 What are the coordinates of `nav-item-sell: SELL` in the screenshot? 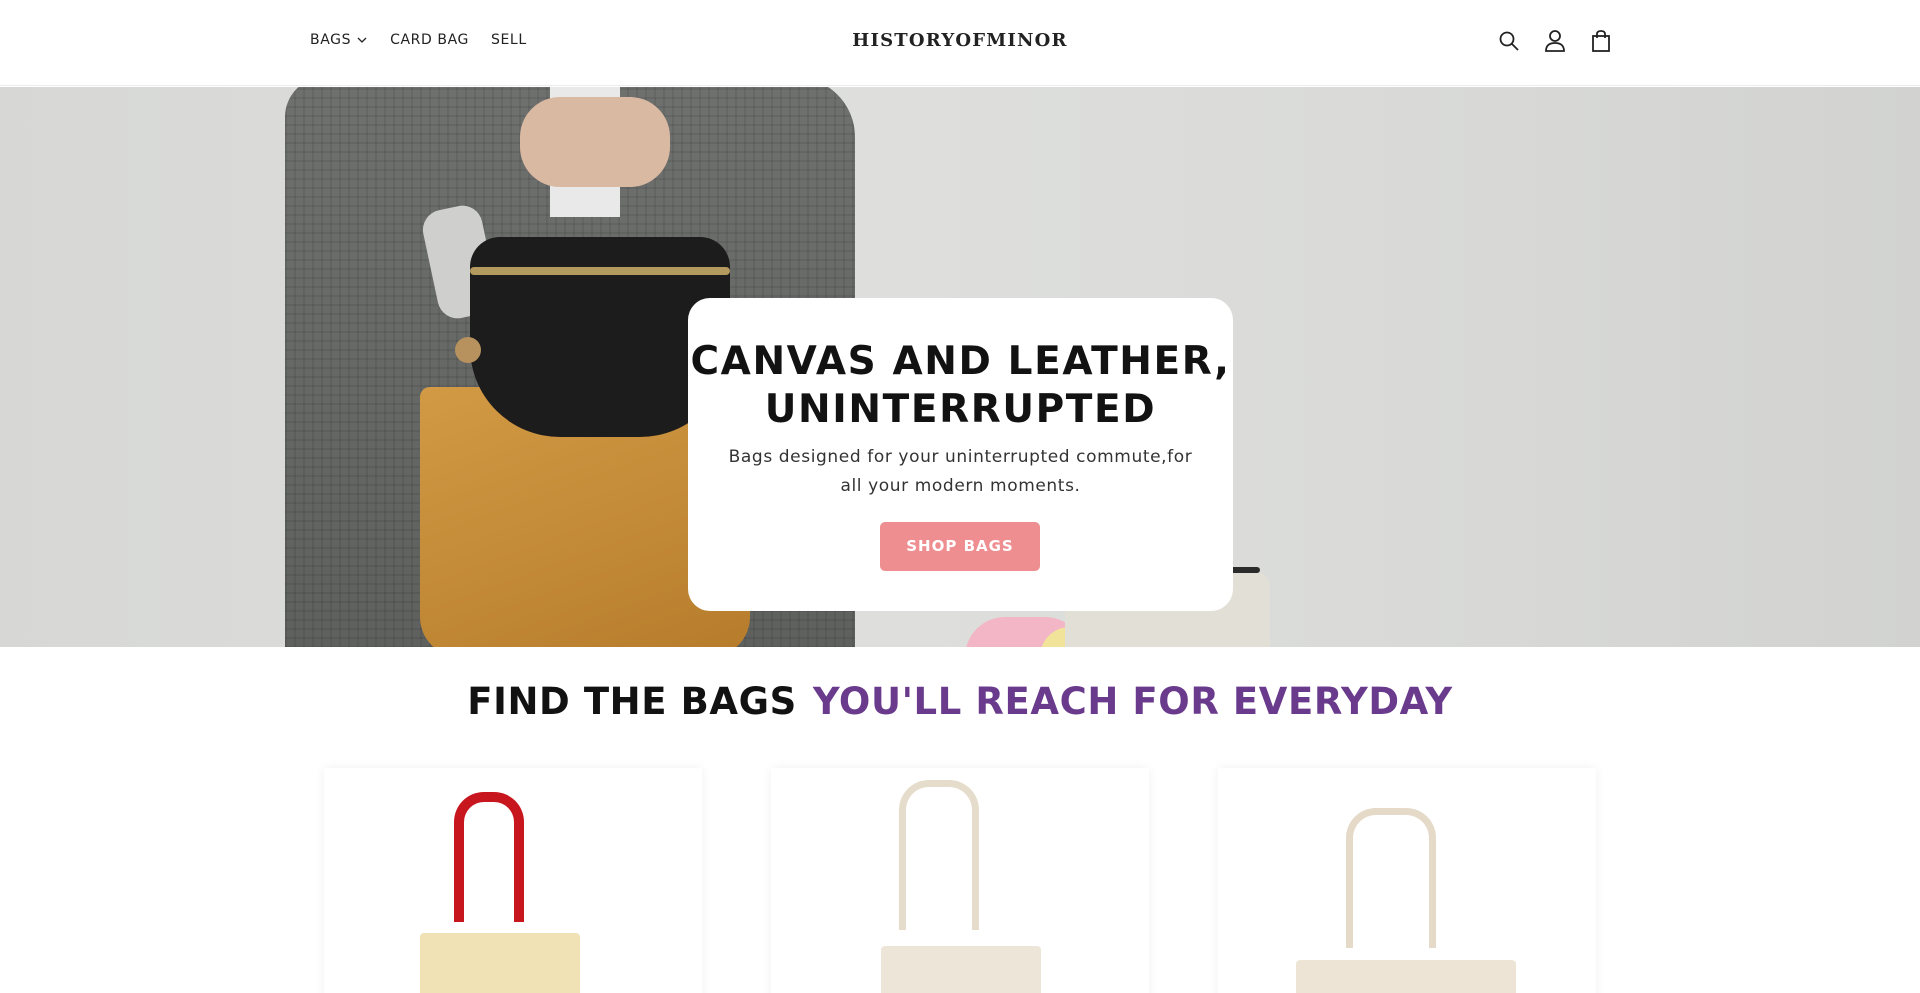 It's located at (509, 40).